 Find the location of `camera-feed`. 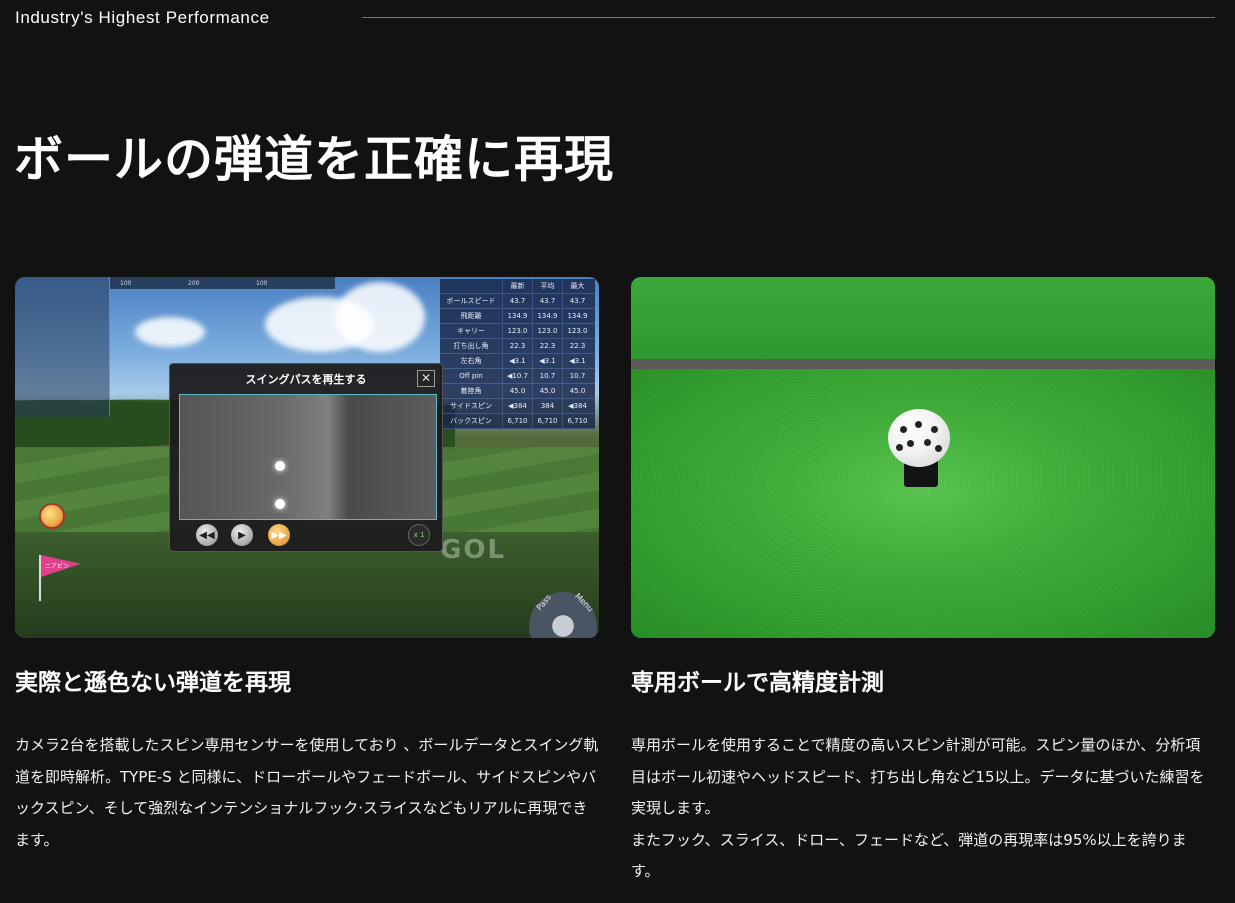

camera-feed is located at coordinates (308, 457).